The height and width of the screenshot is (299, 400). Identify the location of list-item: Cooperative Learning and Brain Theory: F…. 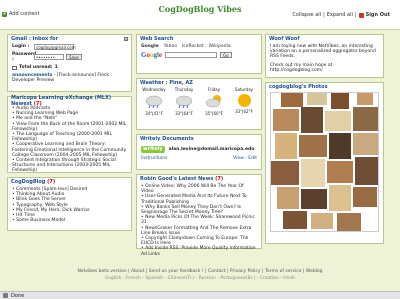
(69, 150).